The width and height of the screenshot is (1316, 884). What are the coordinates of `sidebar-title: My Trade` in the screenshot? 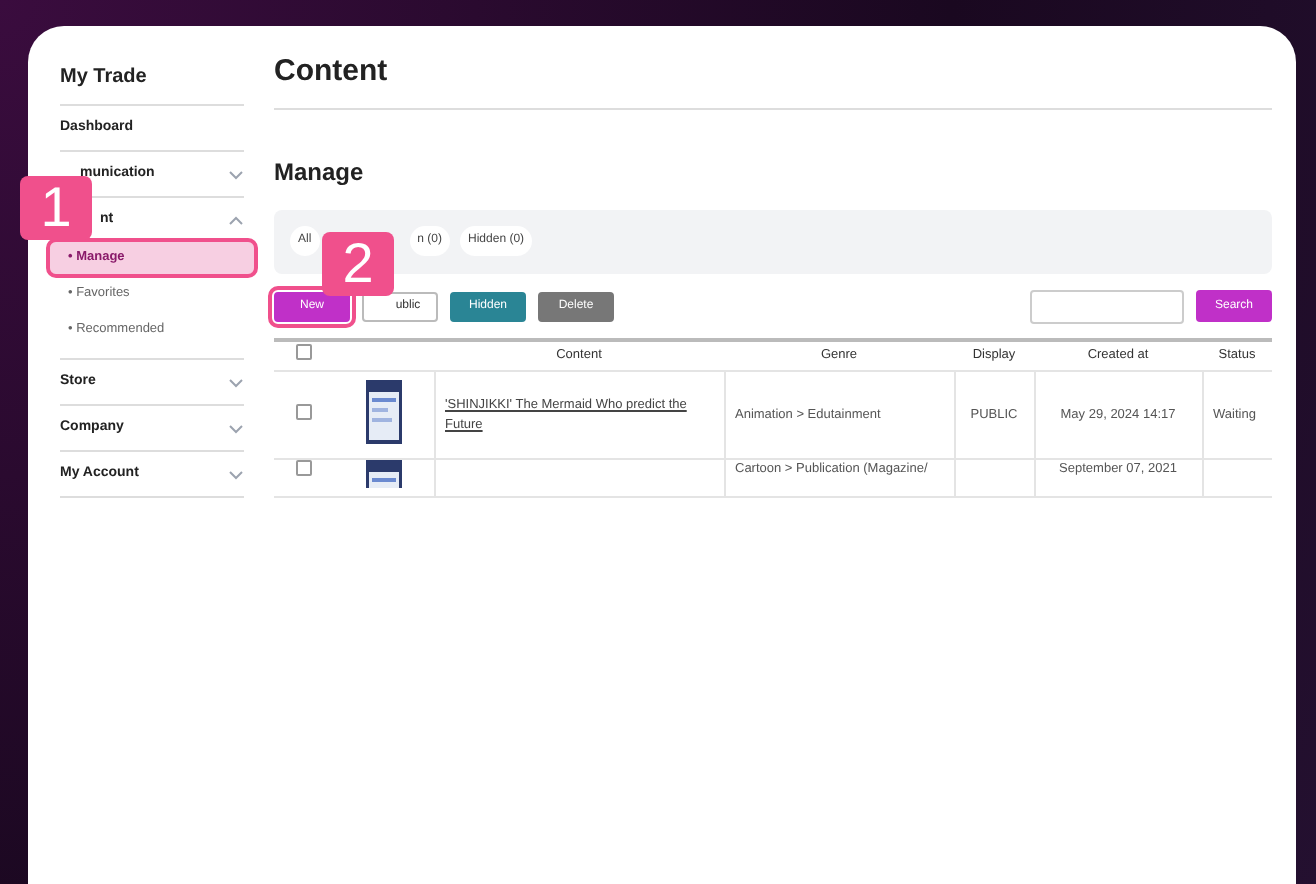 It's located at (152, 78).